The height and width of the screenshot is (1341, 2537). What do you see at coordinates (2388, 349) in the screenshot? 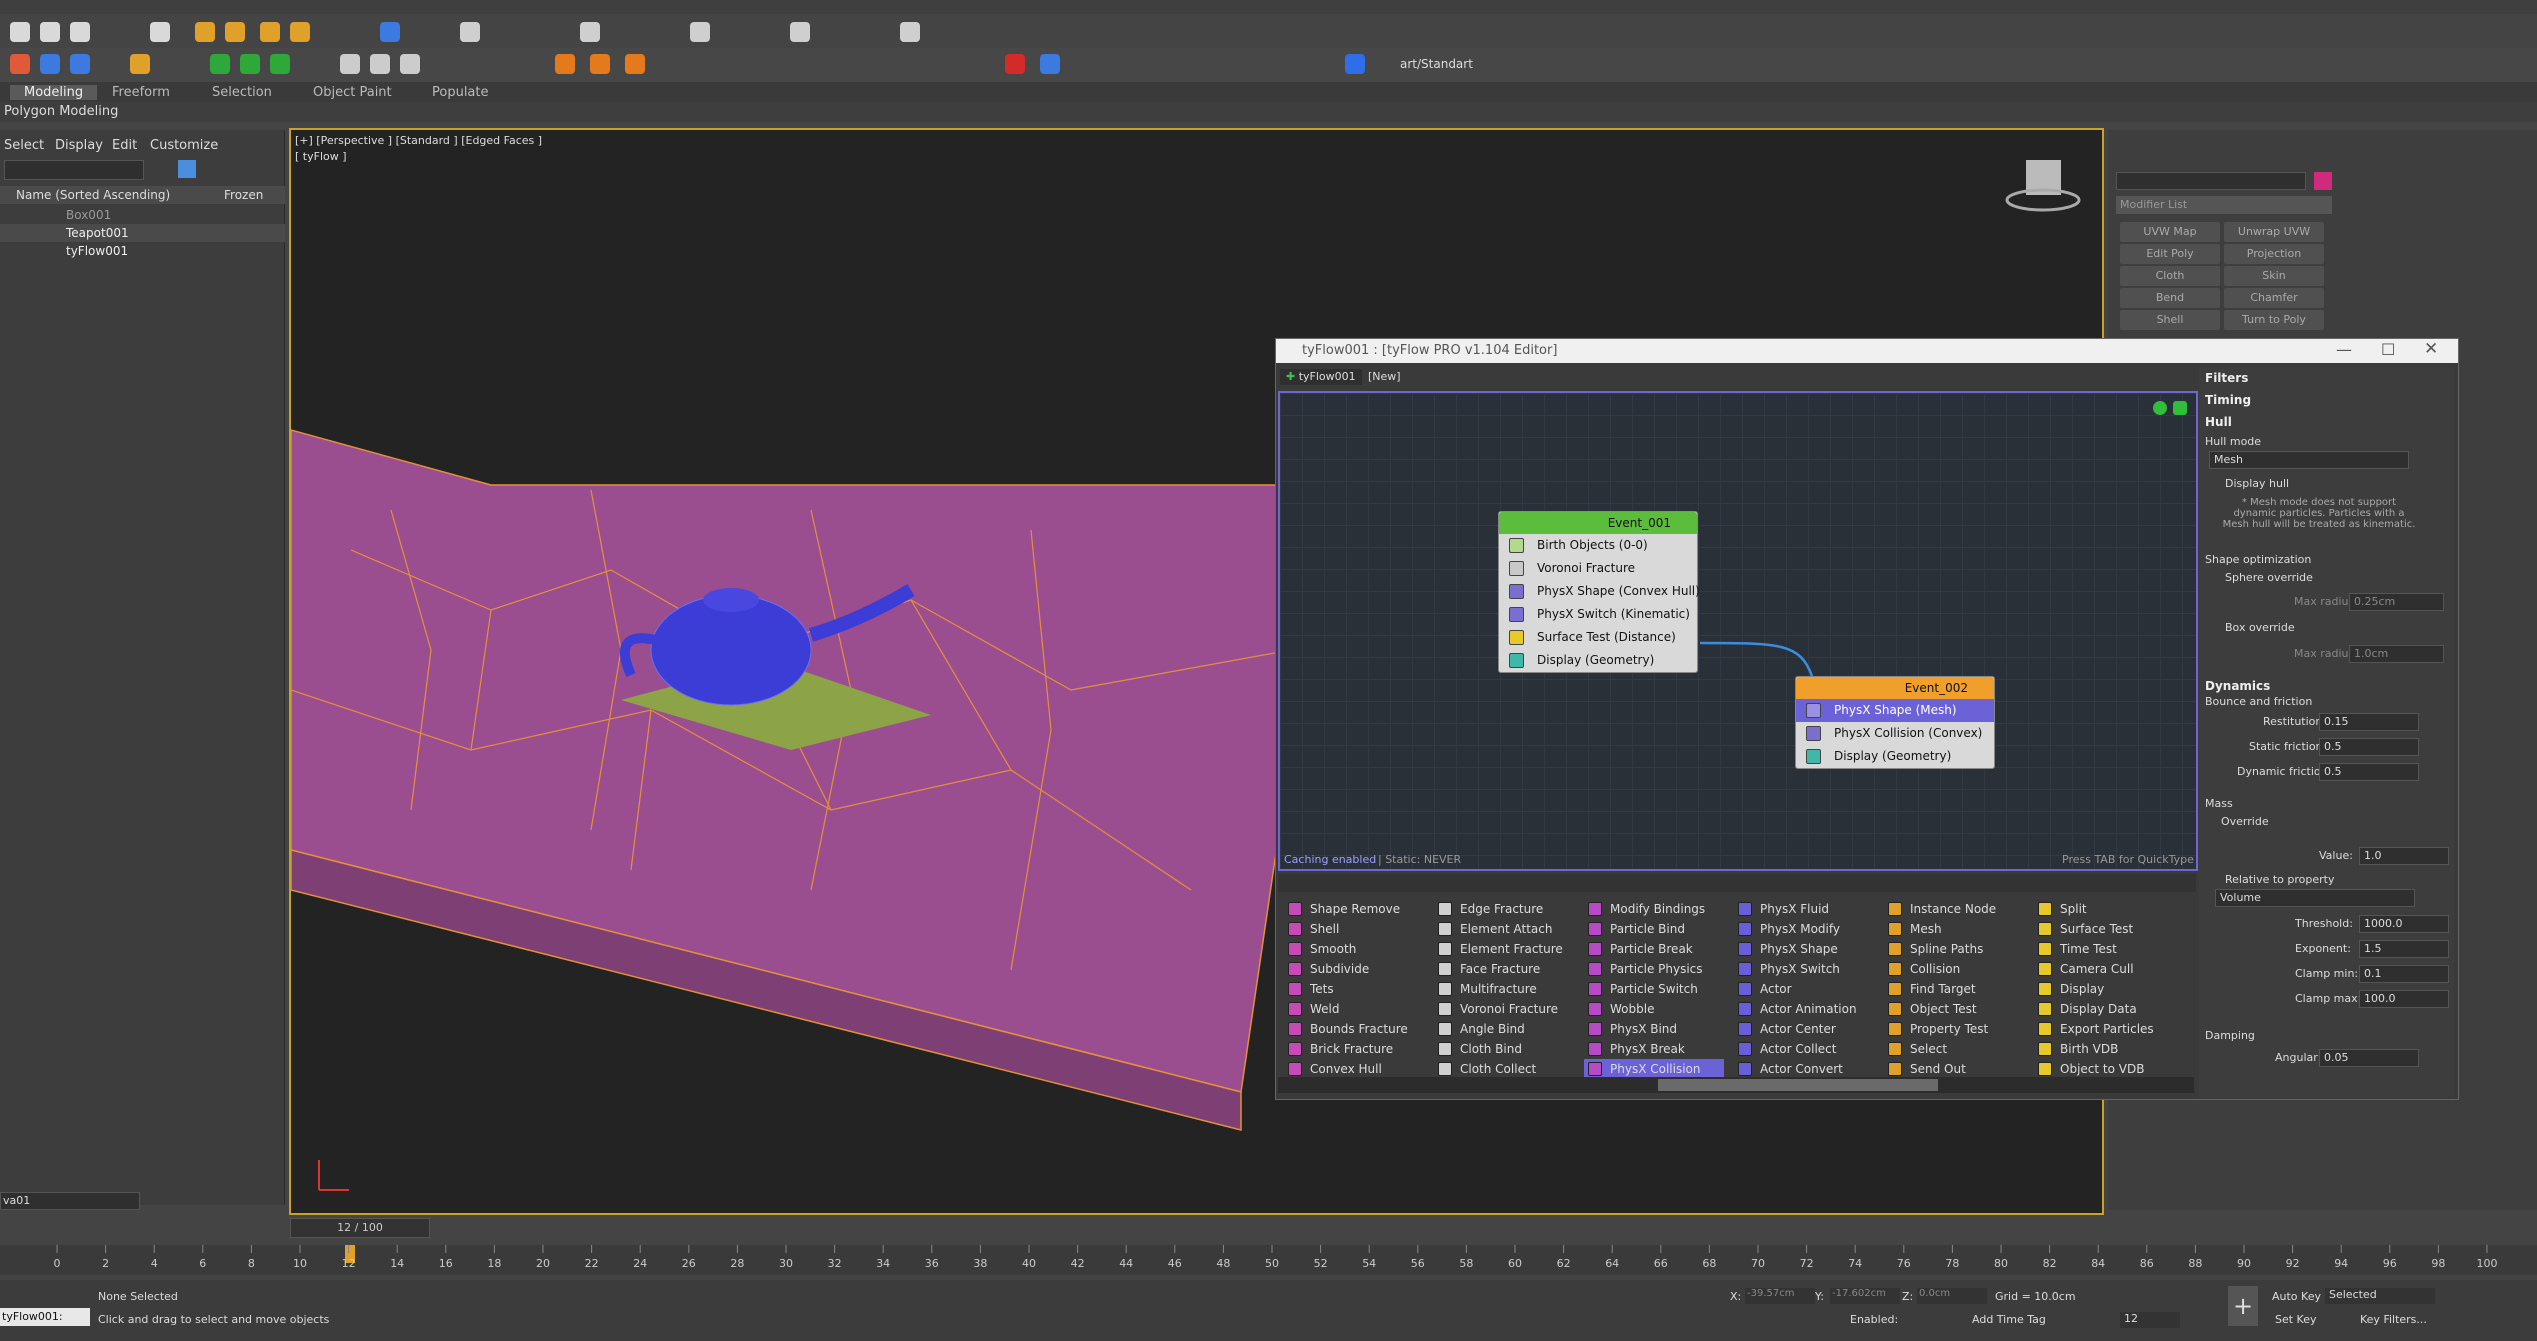
I see `maximize-icon: ☐` at bounding box center [2388, 349].